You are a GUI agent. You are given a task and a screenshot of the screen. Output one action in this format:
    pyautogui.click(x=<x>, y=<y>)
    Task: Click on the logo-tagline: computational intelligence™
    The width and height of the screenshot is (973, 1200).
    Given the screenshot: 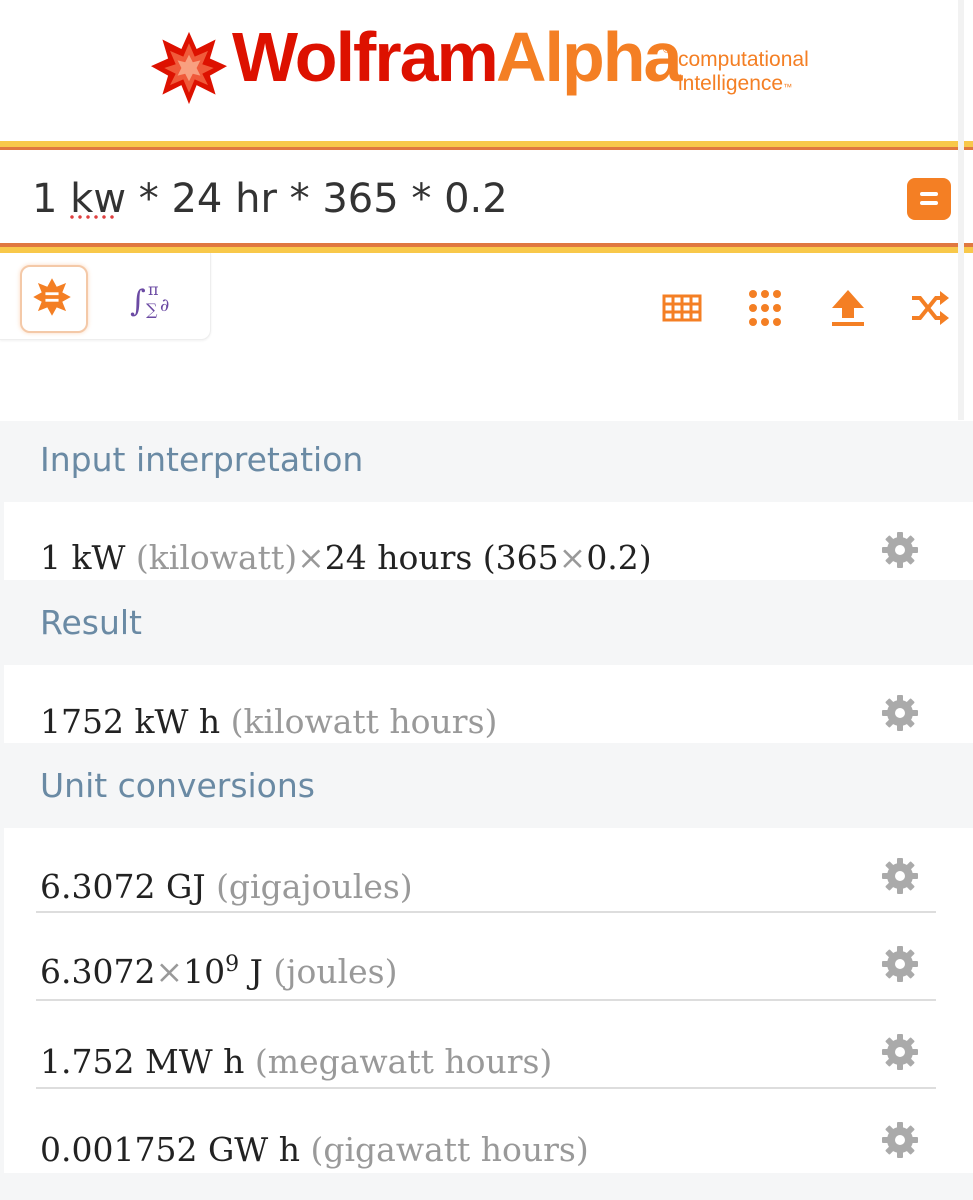 What is the action you would take?
    pyautogui.click(x=743, y=73)
    